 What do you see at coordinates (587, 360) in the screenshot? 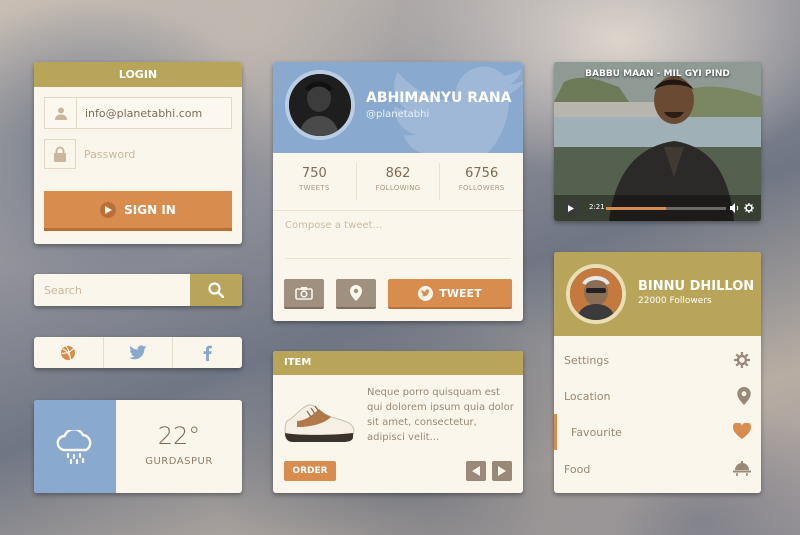
I see `menu-item-label: Settings` at bounding box center [587, 360].